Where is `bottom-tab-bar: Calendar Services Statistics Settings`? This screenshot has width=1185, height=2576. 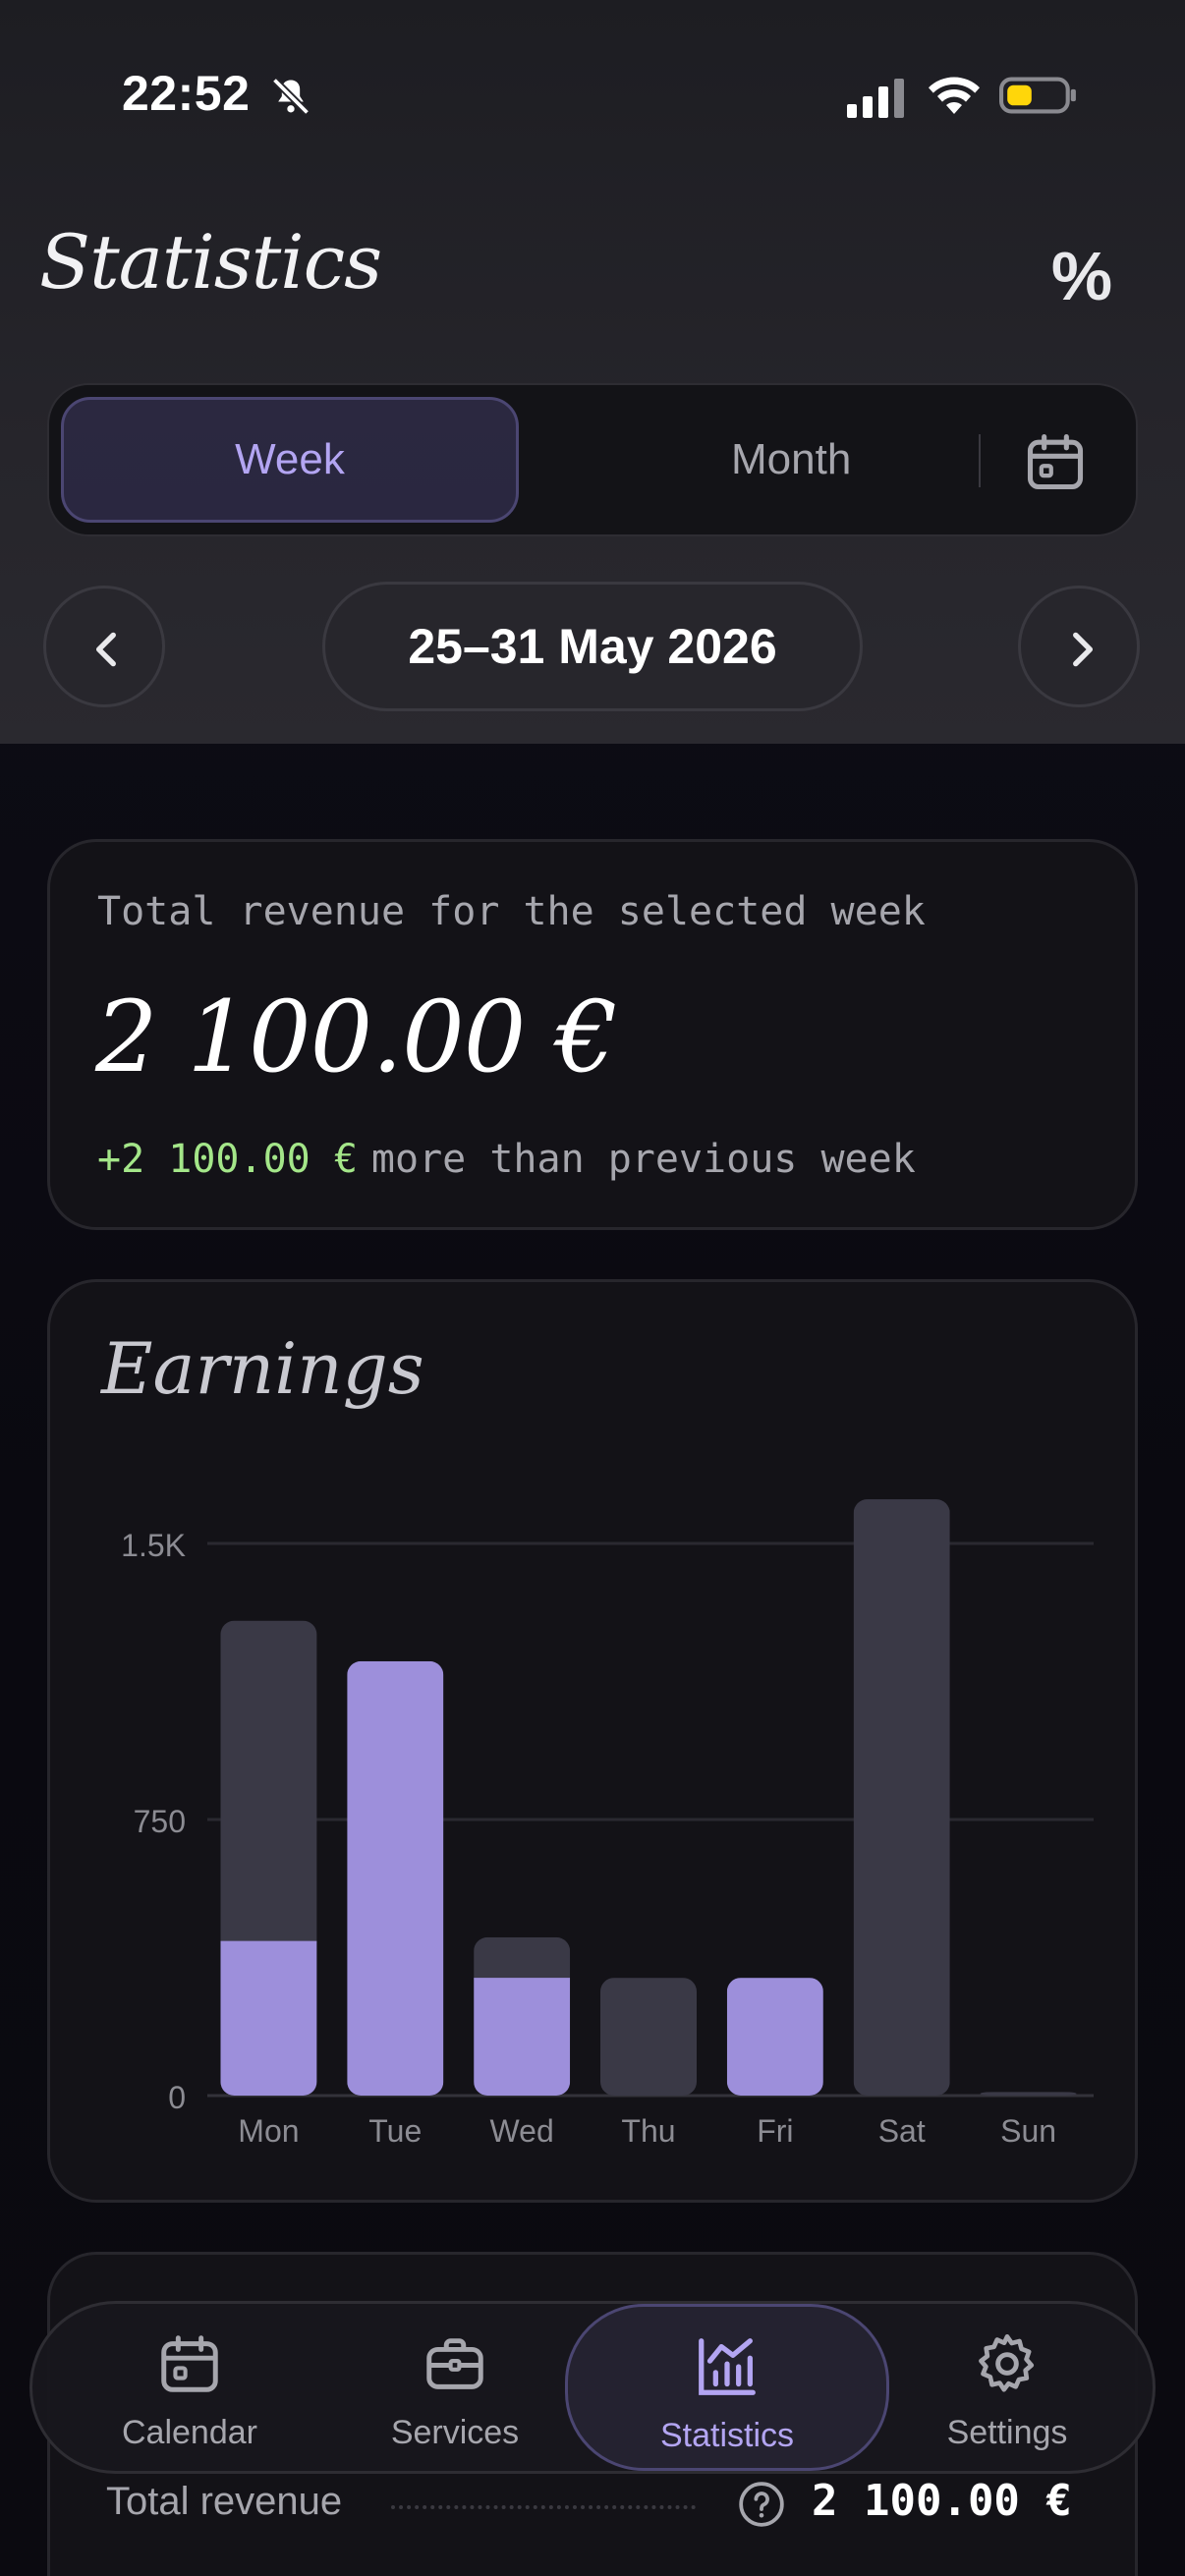 bottom-tab-bar: Calendar Services Statistics Settings is located at coordinates (592, 2387).